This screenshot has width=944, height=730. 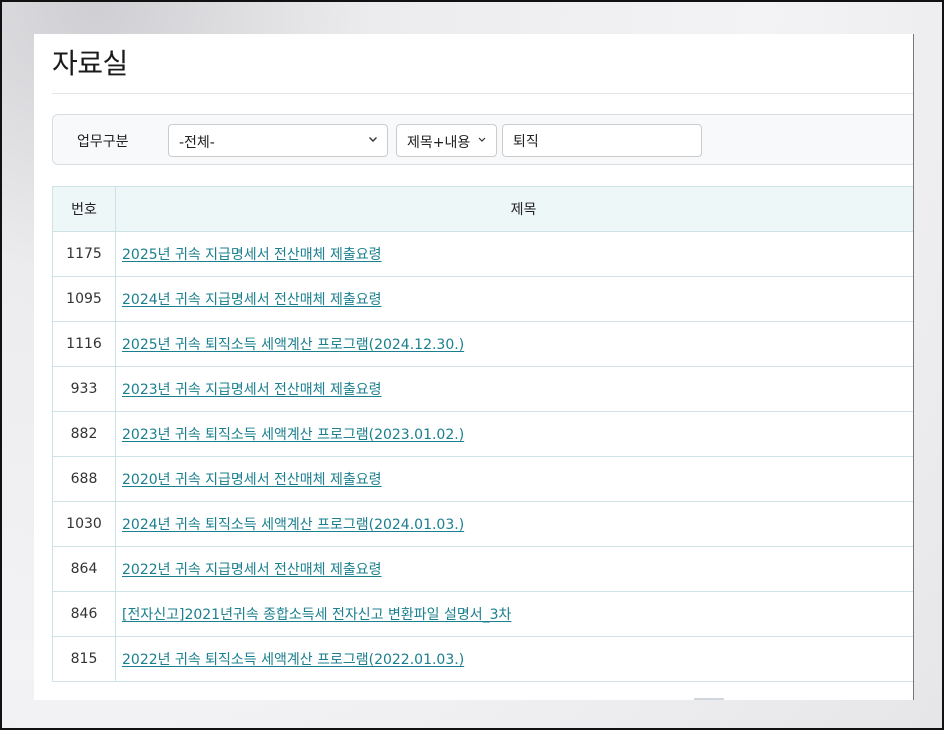 I want to click on table-row: 688 2020년 귀속 지급명세서 전산매체 제출요령, so click(x=482, y=479).